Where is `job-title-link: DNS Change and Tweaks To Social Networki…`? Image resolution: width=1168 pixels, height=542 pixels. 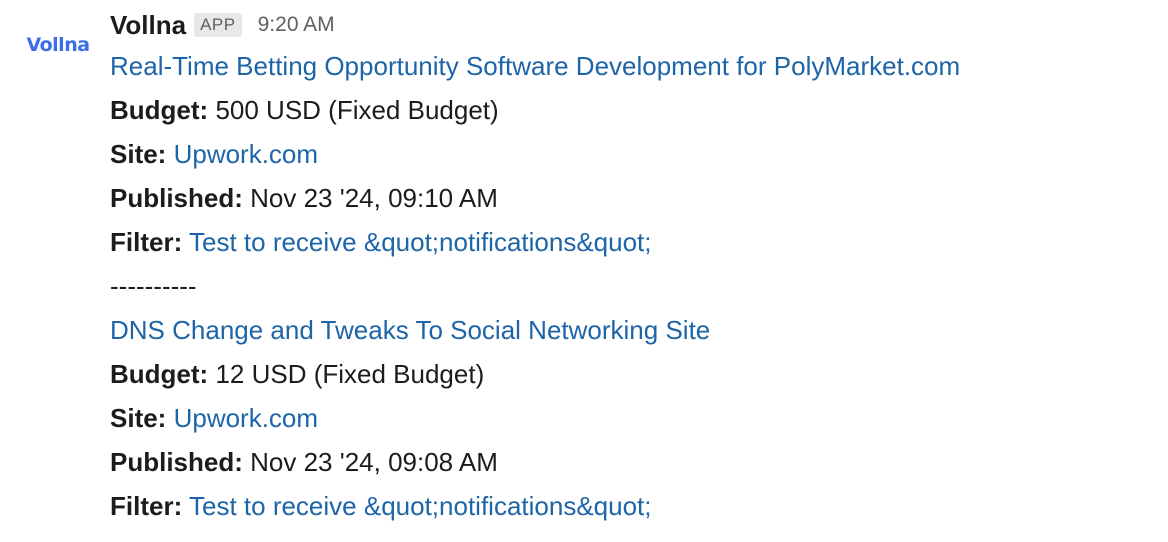 job-title-link: DNS Change and Tweaks To Social Networki… is located at coordinates (410, 330).